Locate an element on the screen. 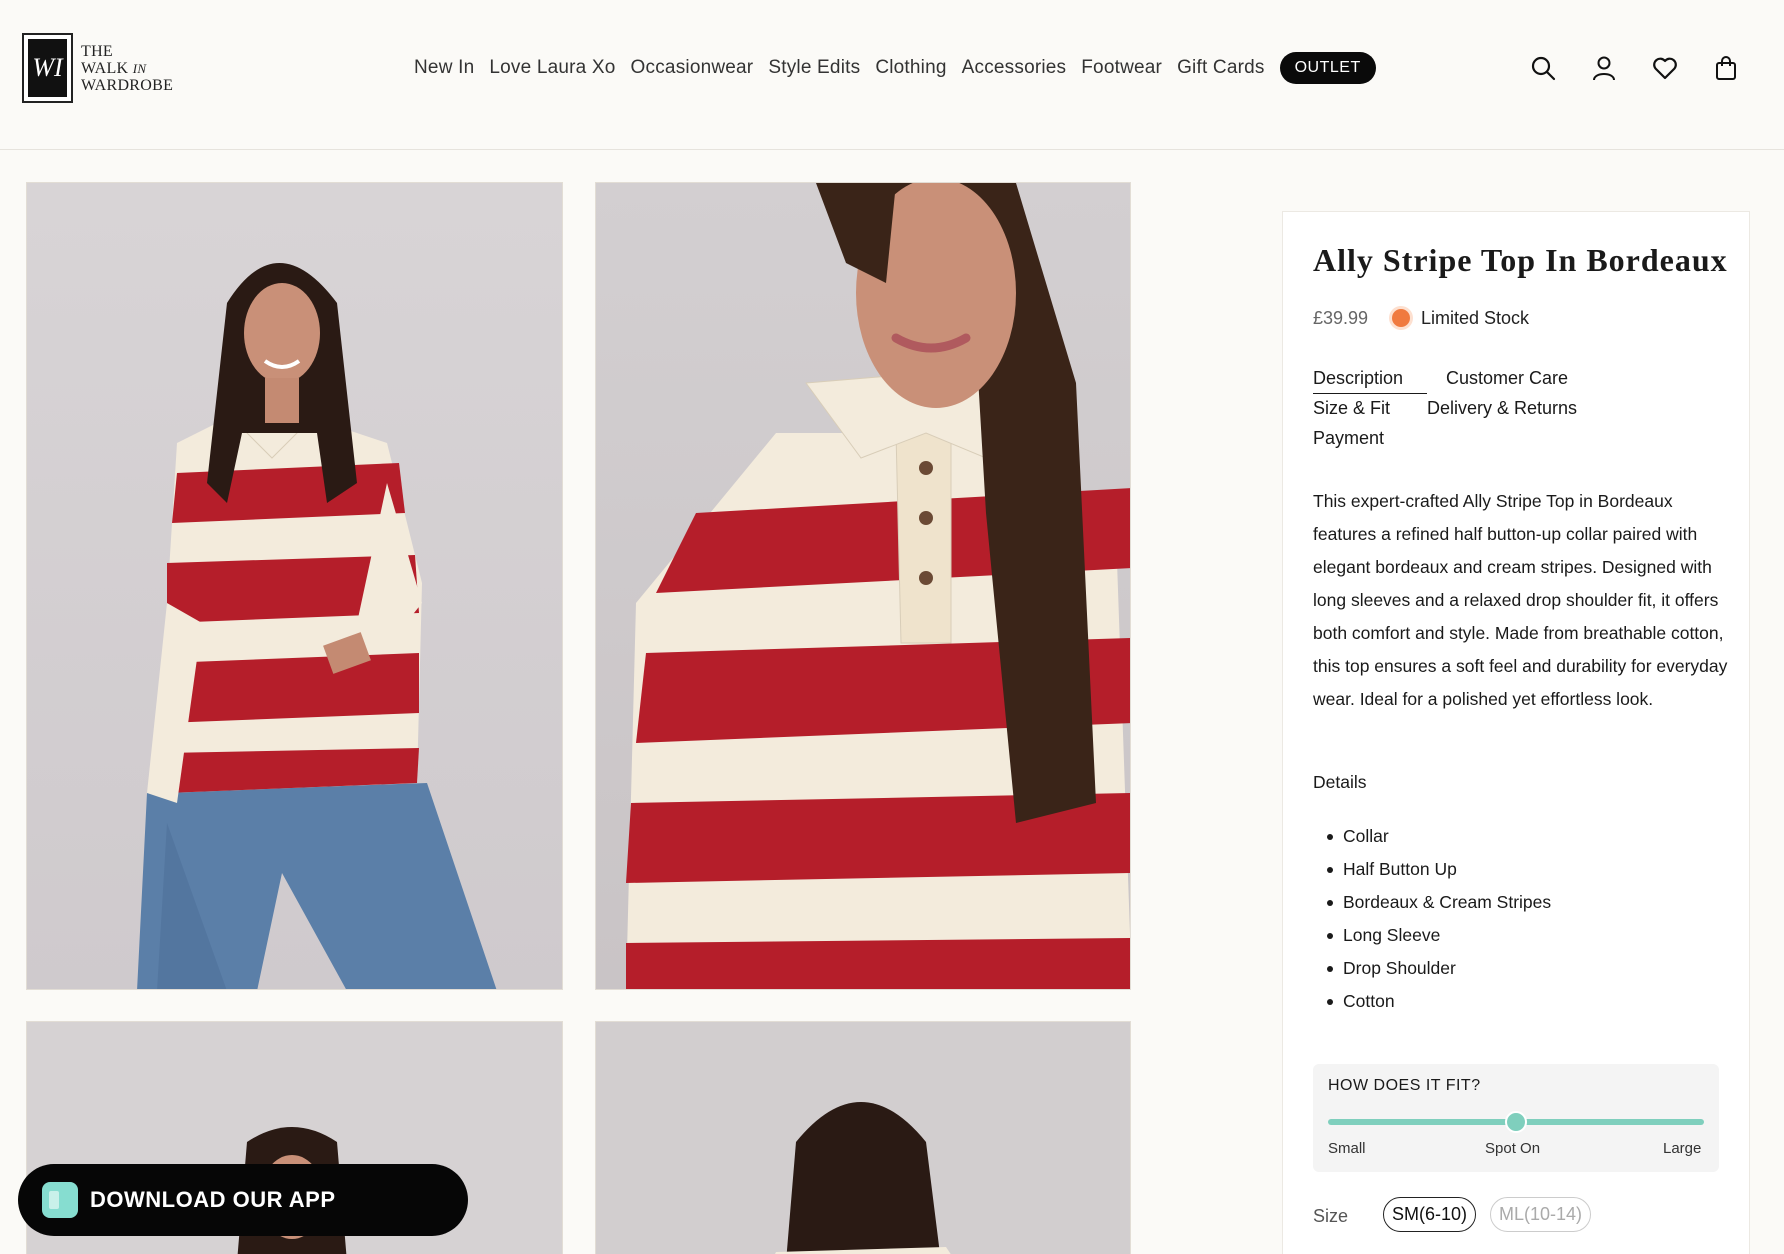  size-label: Size is located at coordinates (1331, 1216).